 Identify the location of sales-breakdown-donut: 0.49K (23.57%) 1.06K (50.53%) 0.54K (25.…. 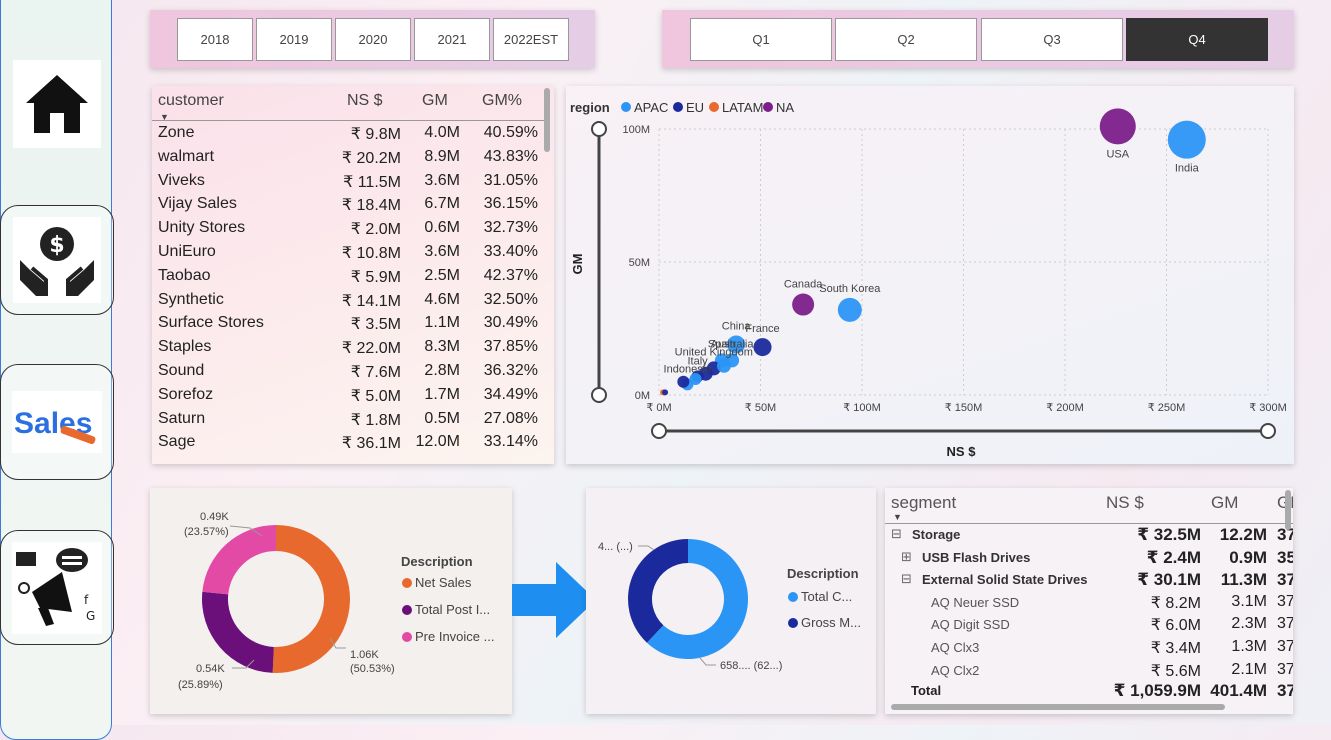
(331, 601).